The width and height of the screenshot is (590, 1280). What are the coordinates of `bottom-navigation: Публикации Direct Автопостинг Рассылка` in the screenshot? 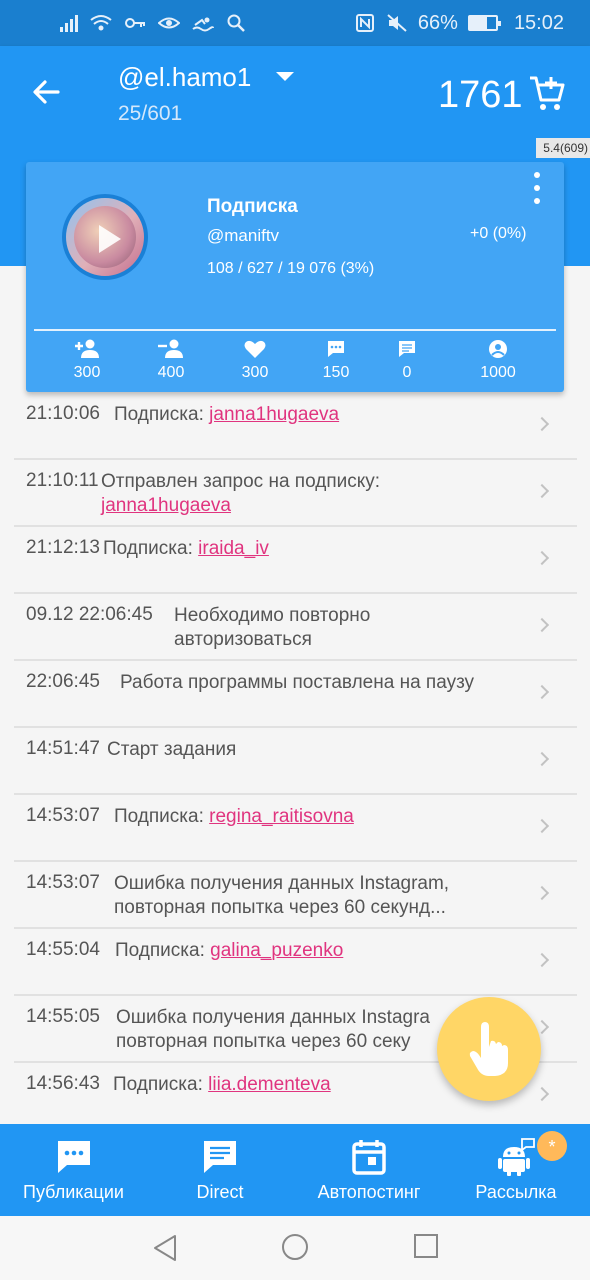 It's located at (295, 1170).